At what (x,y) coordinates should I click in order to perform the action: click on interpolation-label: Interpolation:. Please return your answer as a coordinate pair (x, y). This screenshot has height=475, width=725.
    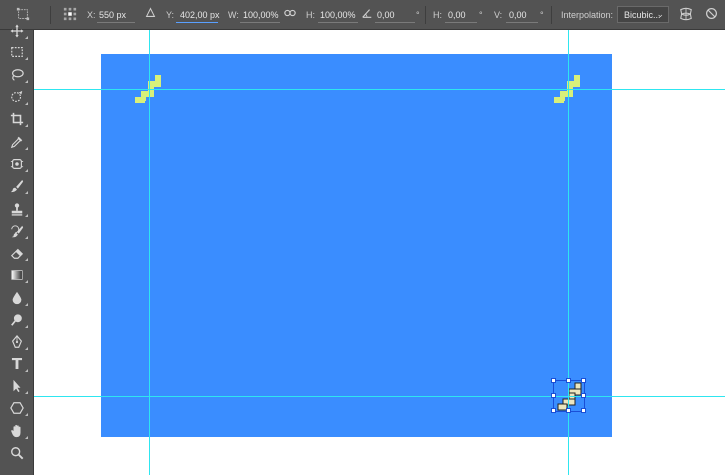
    Looking at the image, I should click on (587, 15).